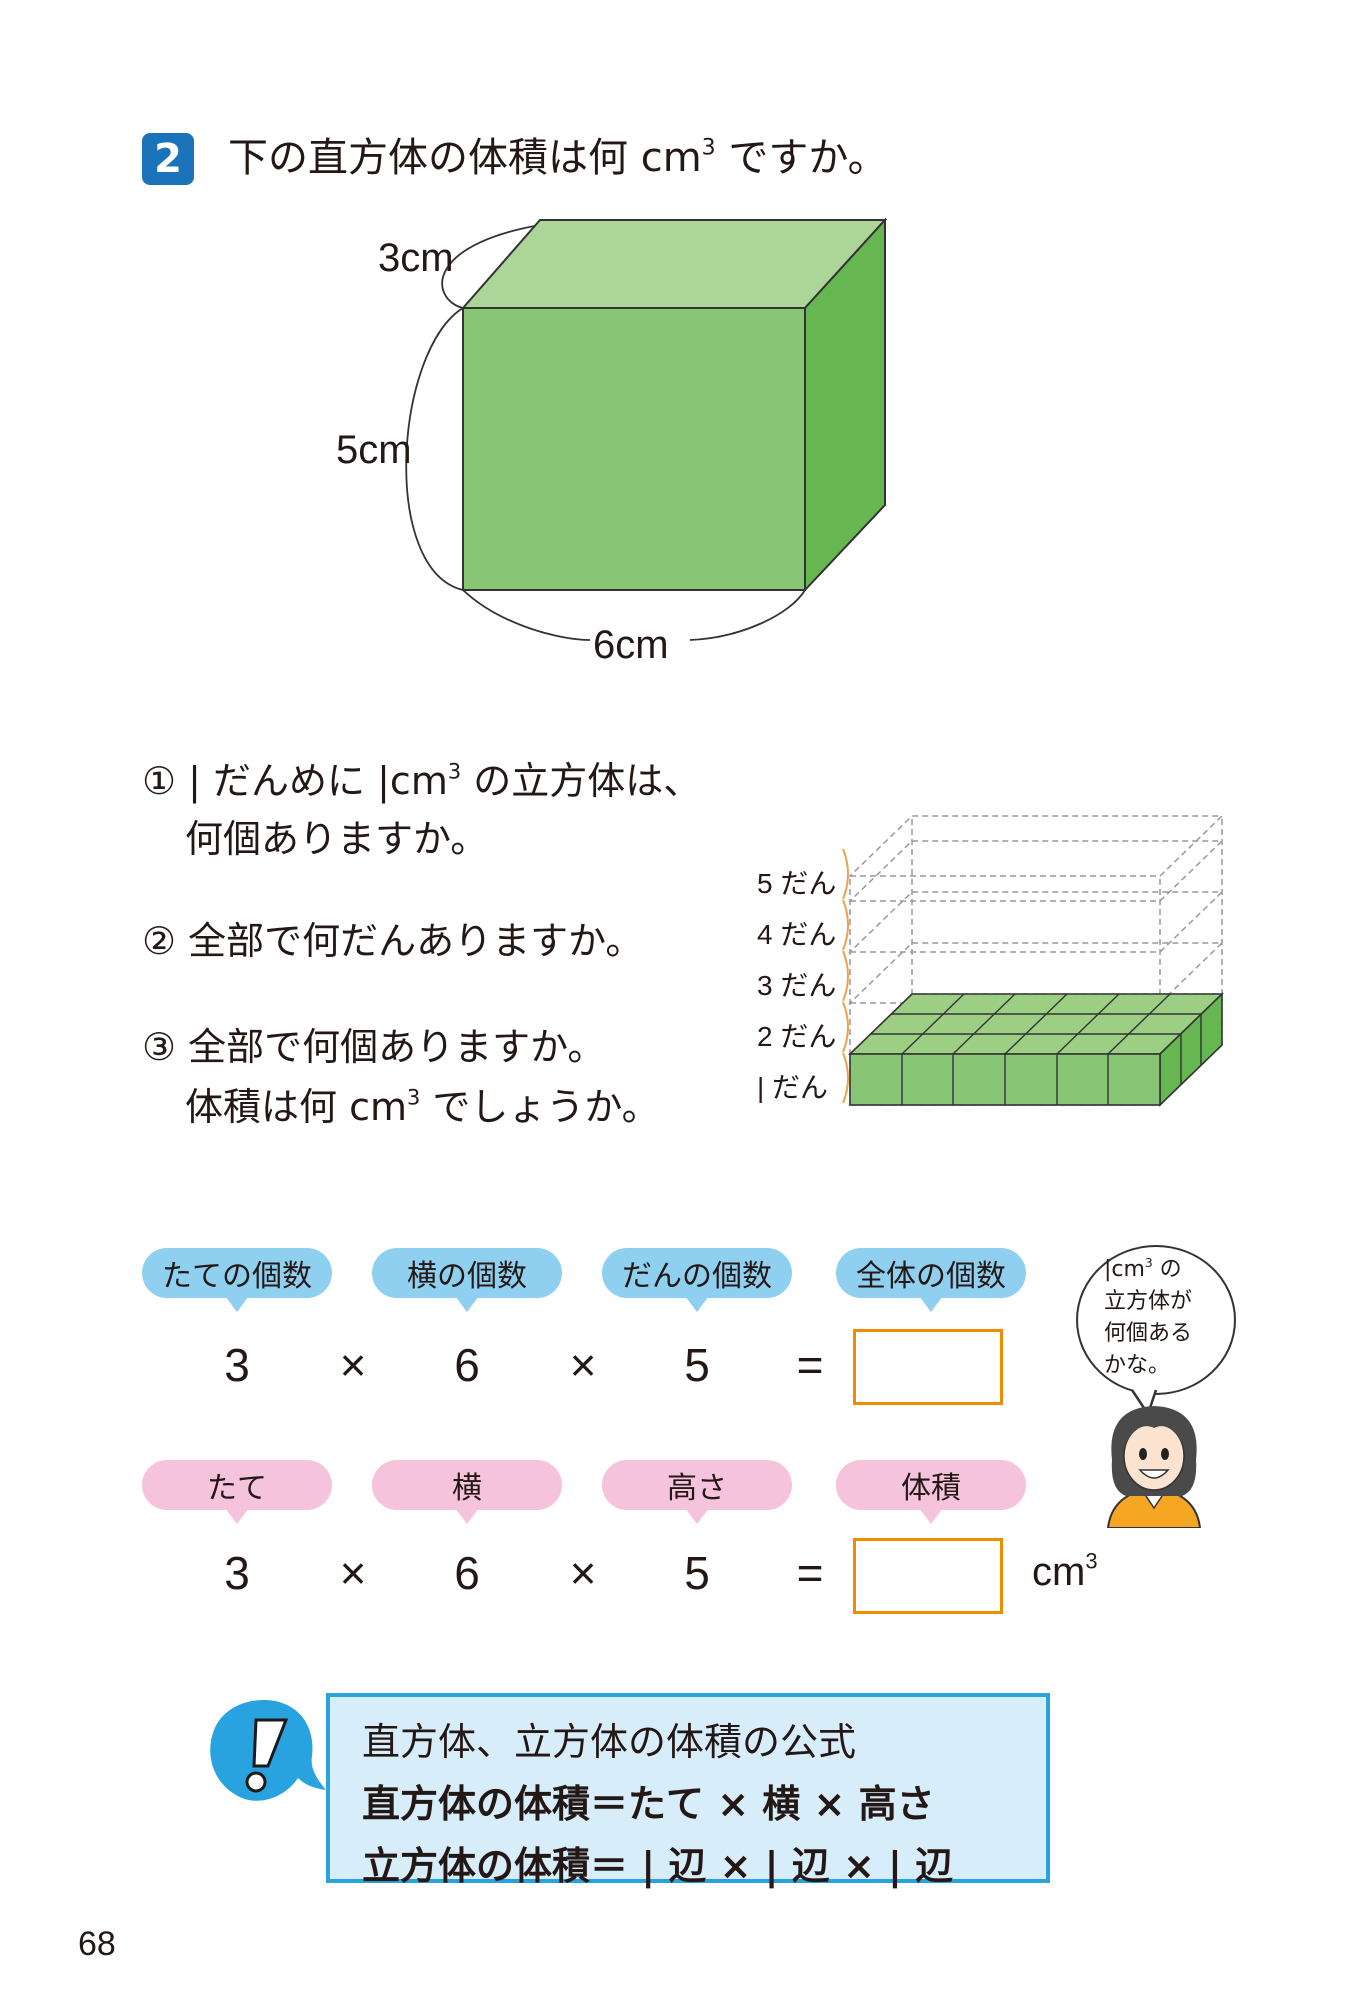 The image size is (1360, 2012). What do you see at coordinates (416, 258) in the screenshot?
I see `depth-label: 3cm` at bounding box center [416, 258].